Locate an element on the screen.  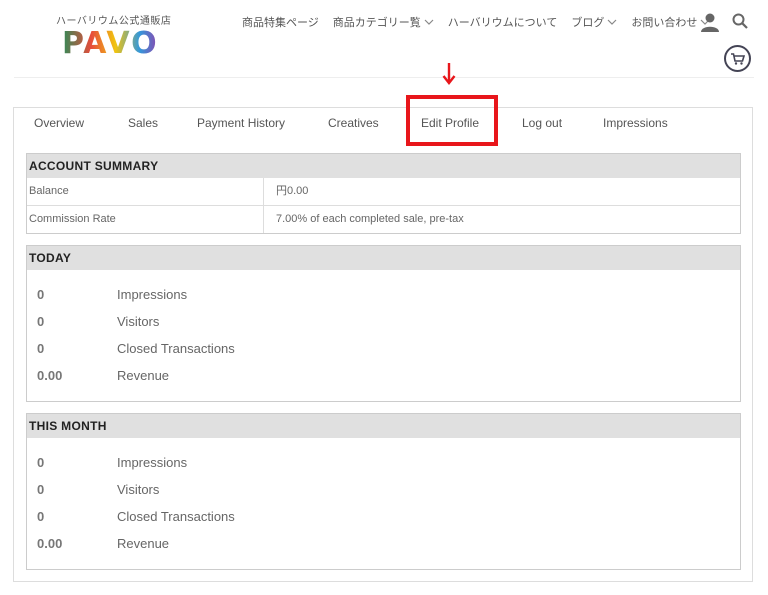
user-icon is located at coordinates (710, 22).